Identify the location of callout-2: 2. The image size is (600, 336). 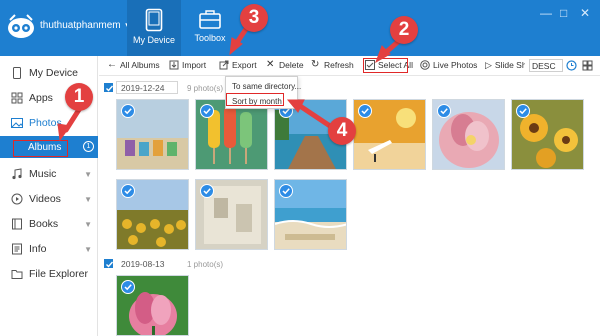
(404, 30).